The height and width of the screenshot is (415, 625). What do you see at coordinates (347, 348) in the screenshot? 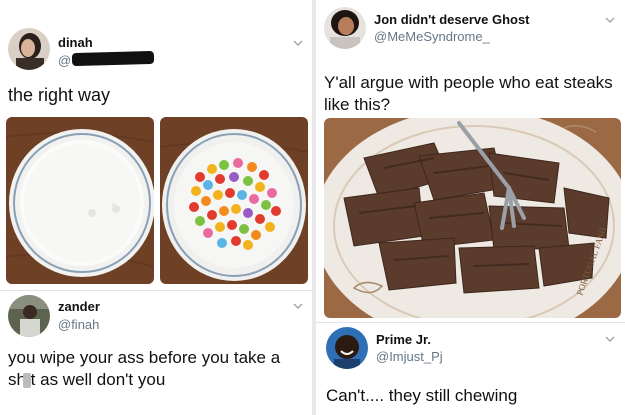
I see `avatar-prime-jr` at bounding box center [347, 348].